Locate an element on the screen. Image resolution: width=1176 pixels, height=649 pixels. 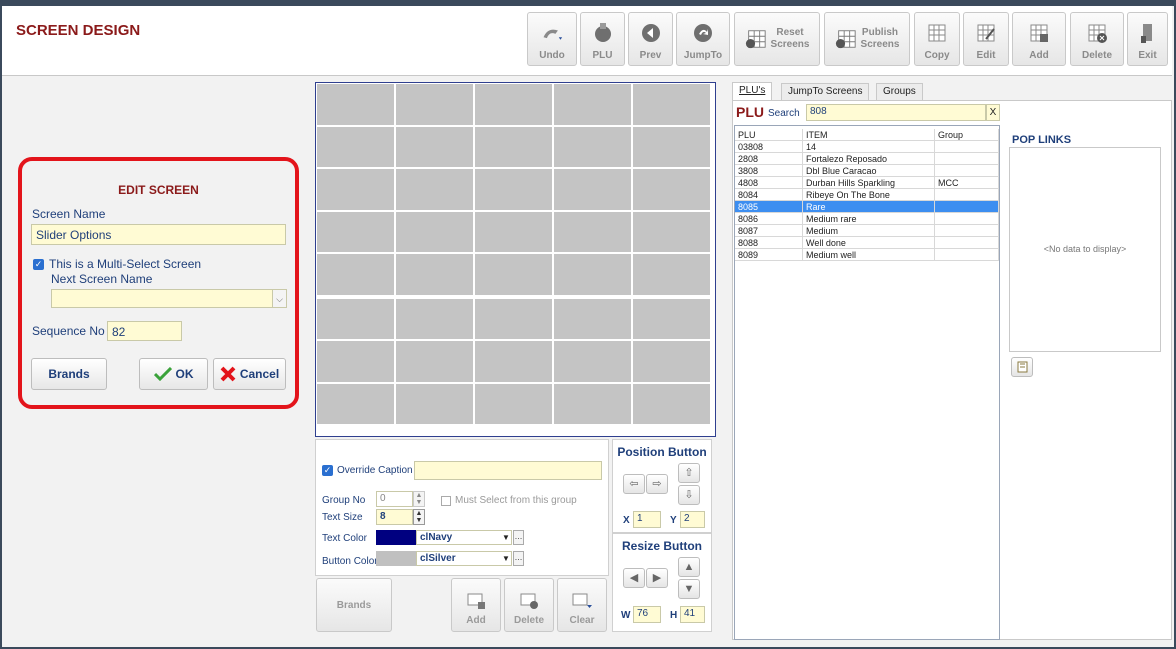
table-row: 8089 Medium well is located at coordinates (867, 255).